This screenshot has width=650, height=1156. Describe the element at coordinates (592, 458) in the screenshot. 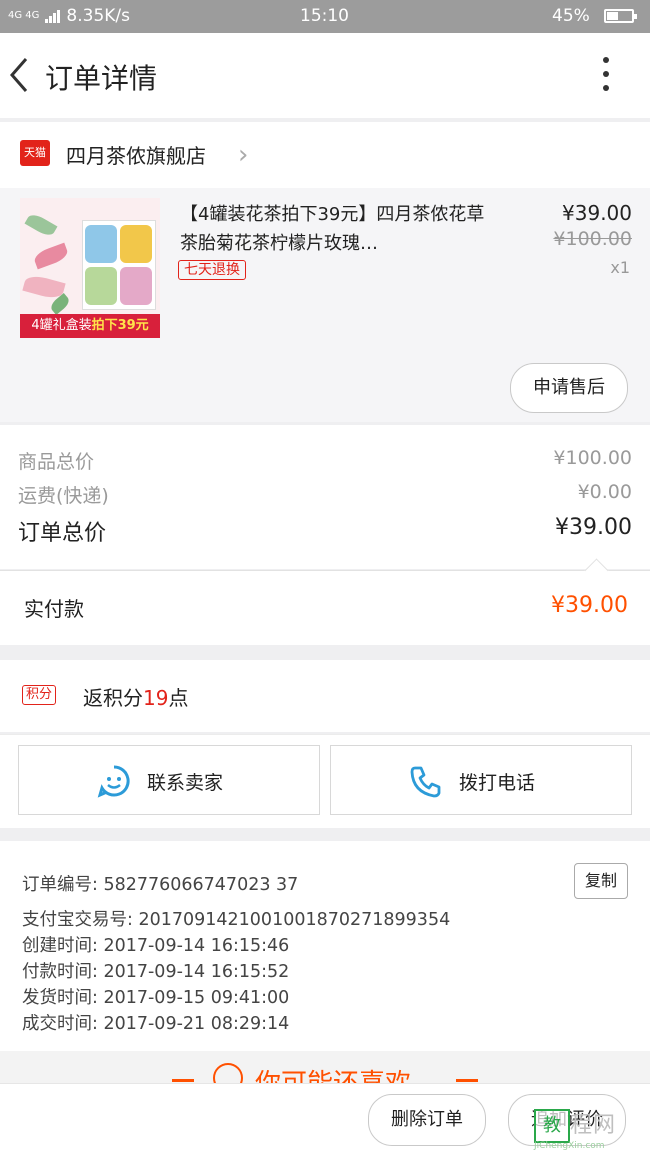

I see `goods-total-value: ¥100.00` at that location.